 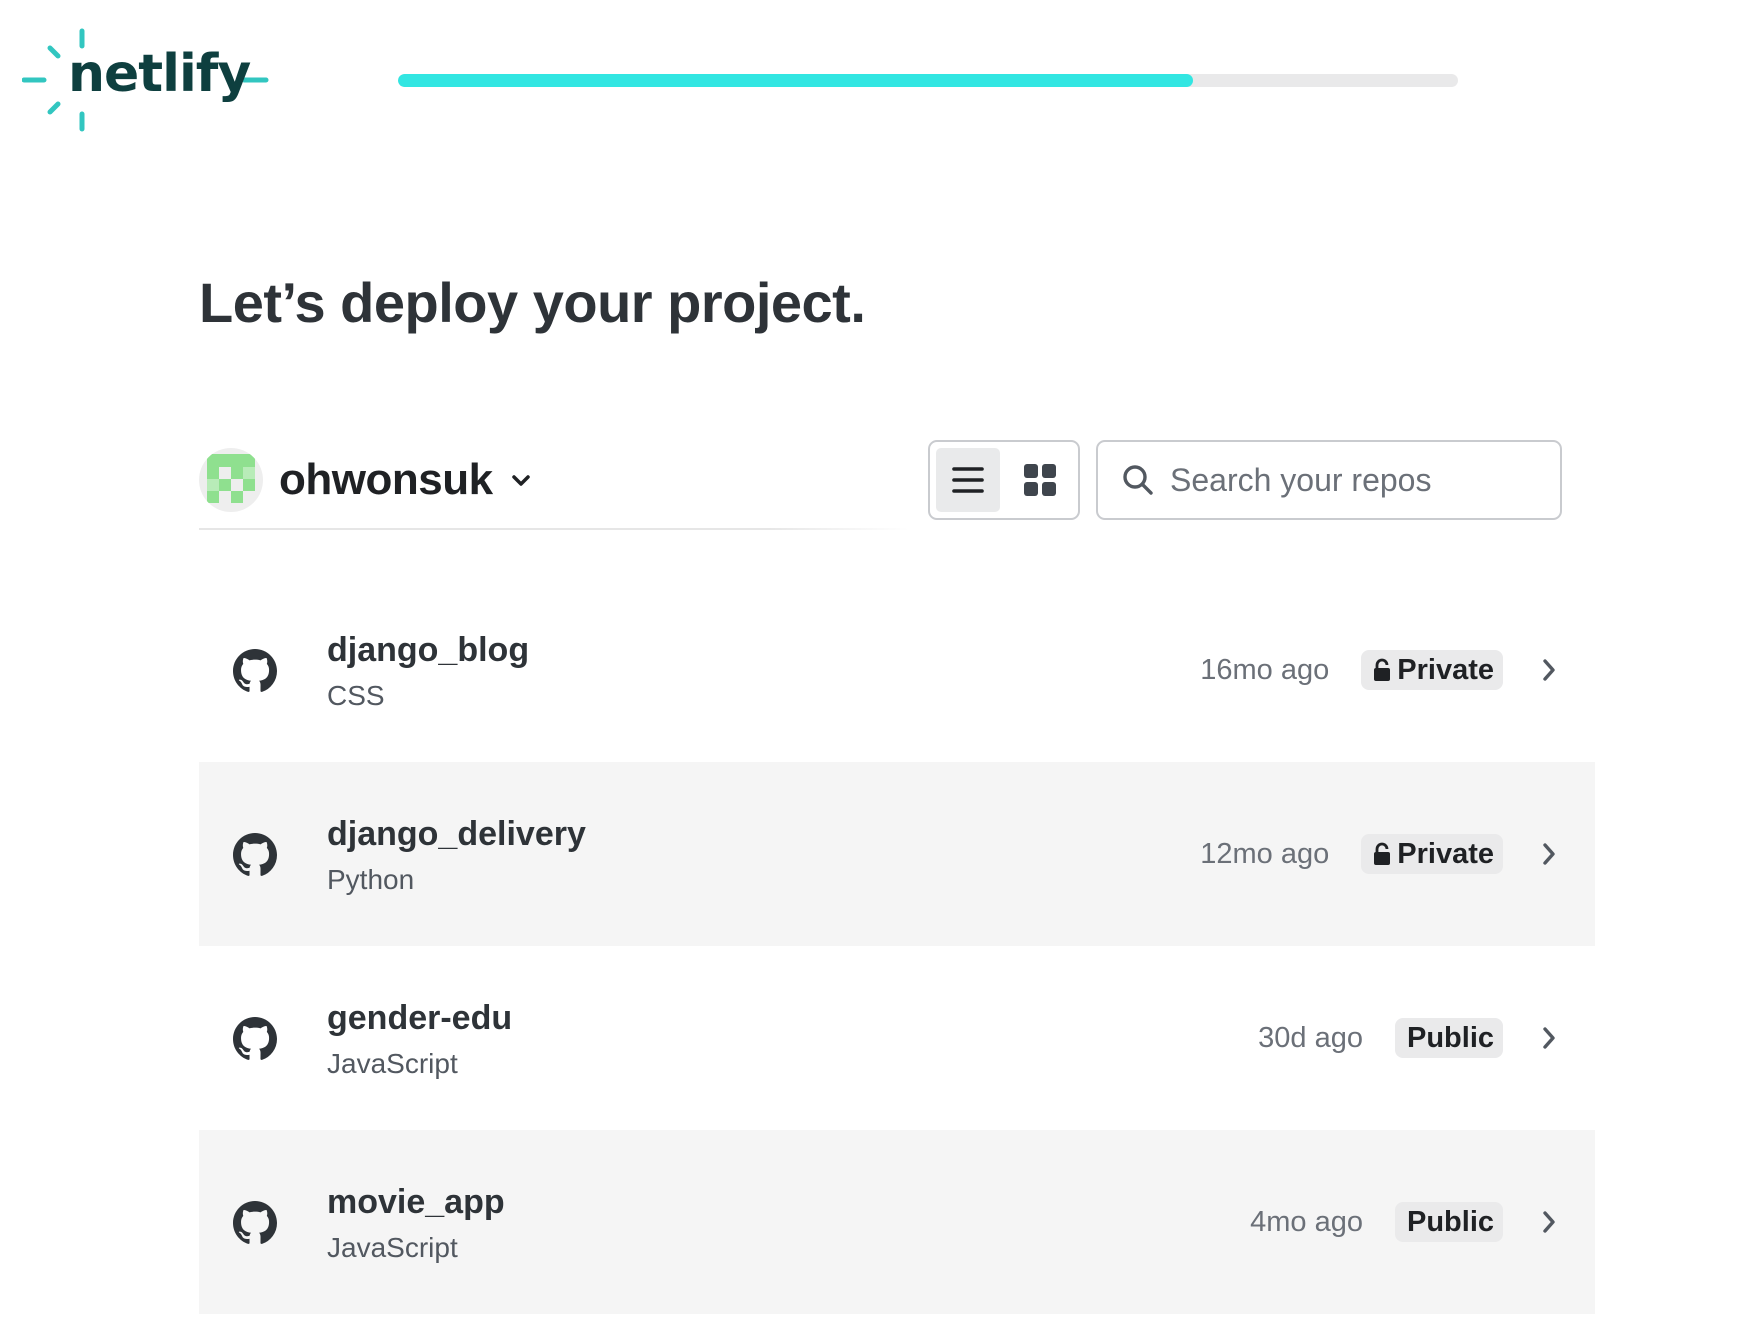 What do you see at coordinates (420, 1018) in the screenshot?
I see `repo-name: gender-edu` at bounding box center [420, 1018].